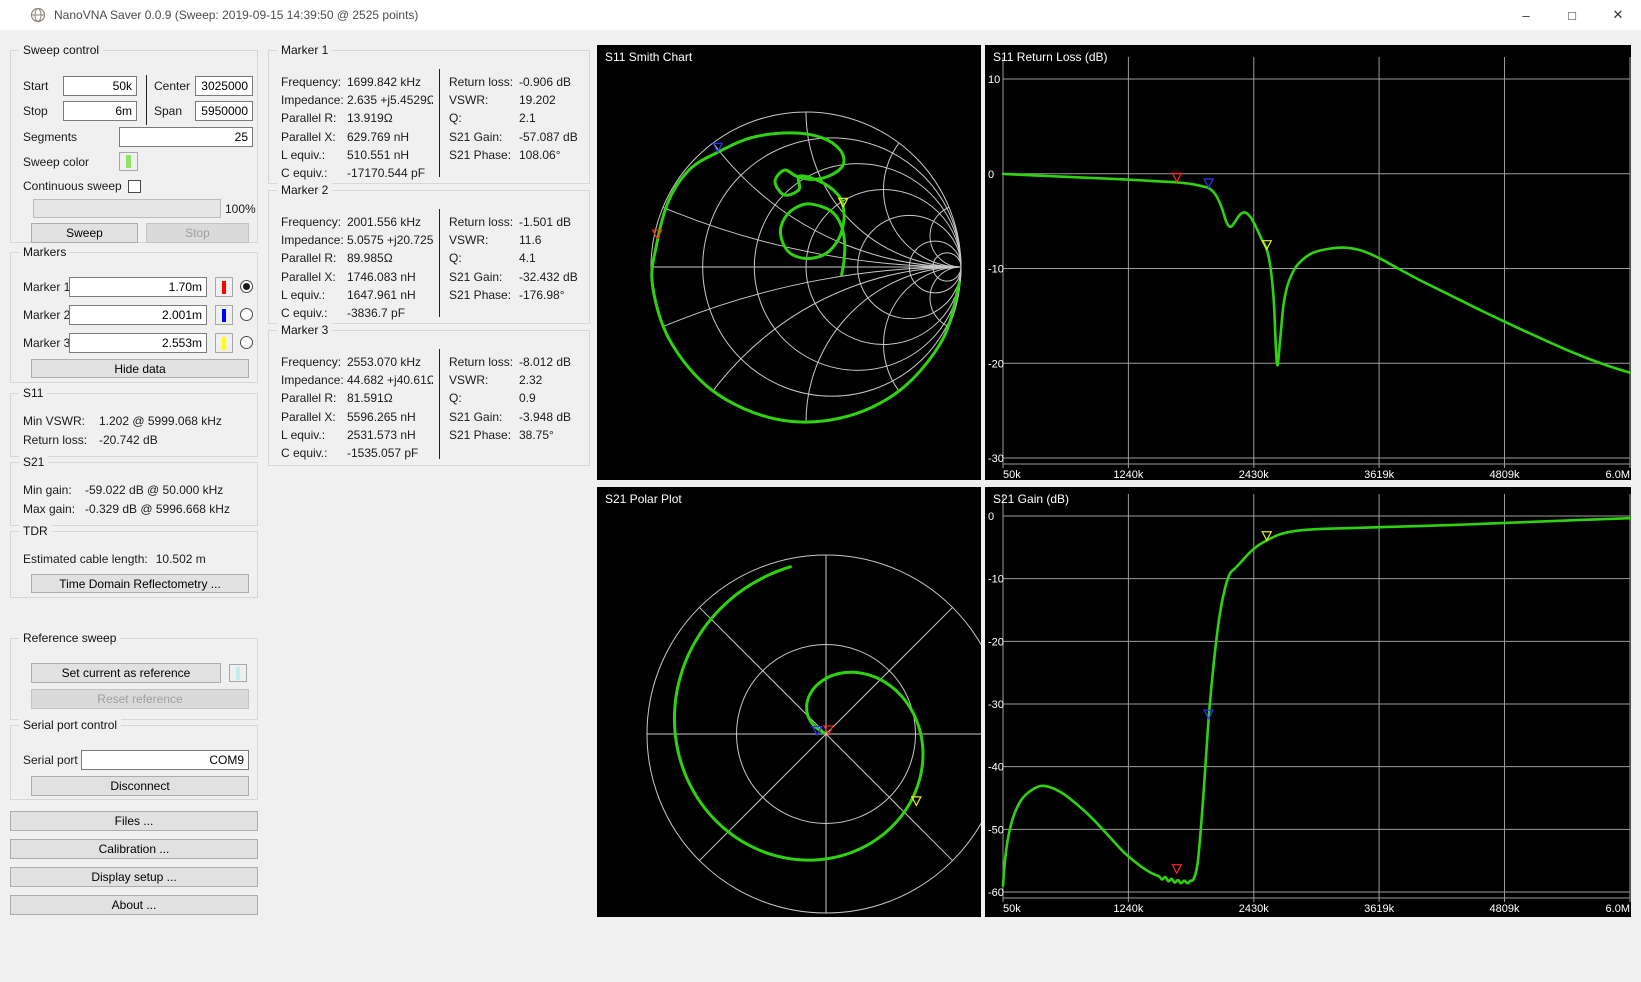 The width and height of the screenshot is (1641, 982). What do you see at coordinates (994, 80) in the screenshot?
I see `svg-text: 10` at bounding box center [994, 80].